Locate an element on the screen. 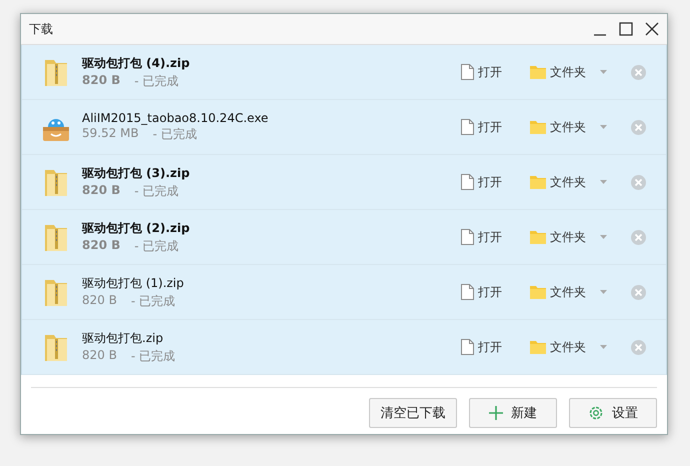  settings-icon is located at coordinates (596, 413).